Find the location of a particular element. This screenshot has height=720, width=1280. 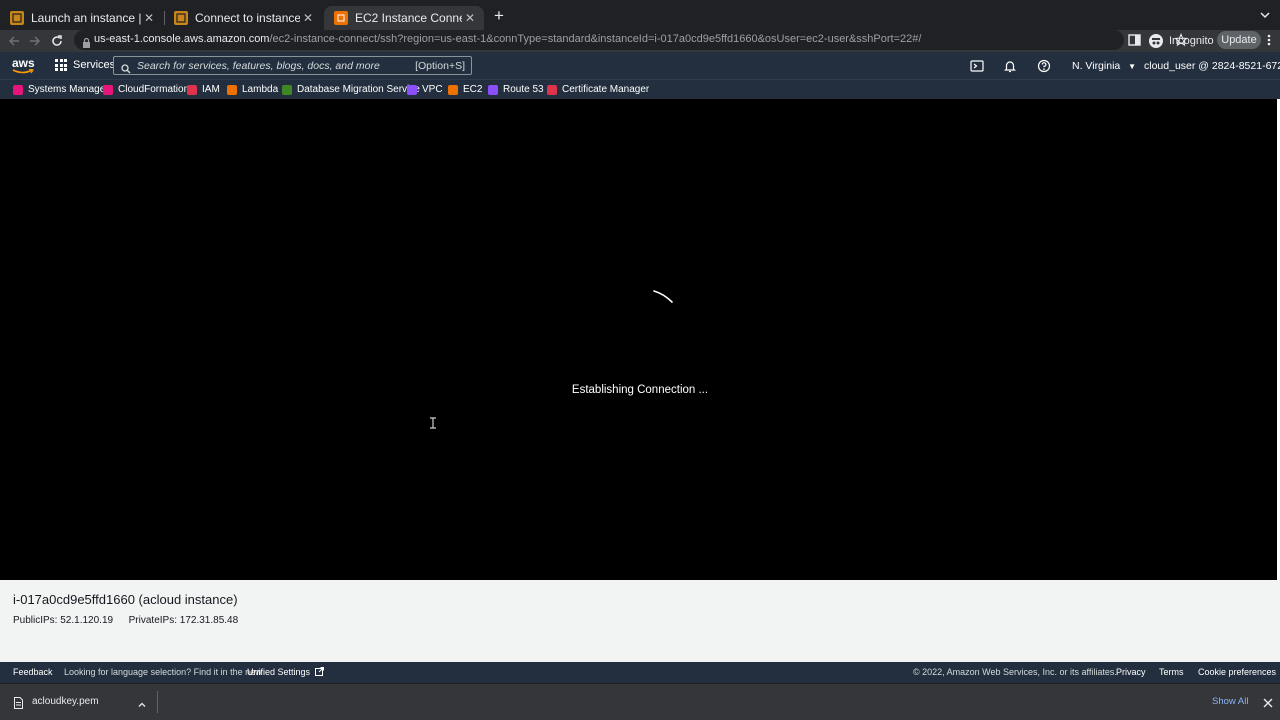

favorite-route-53: Route 53 is located at coordinates (516, 89).